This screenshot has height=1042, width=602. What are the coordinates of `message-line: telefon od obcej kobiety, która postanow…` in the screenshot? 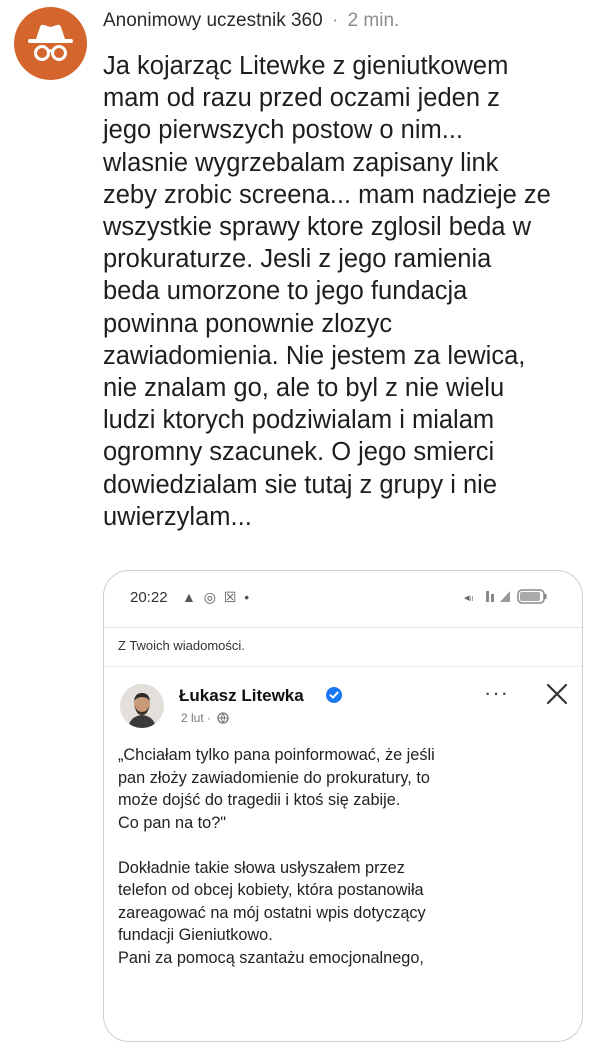 It's located at (271, 890).